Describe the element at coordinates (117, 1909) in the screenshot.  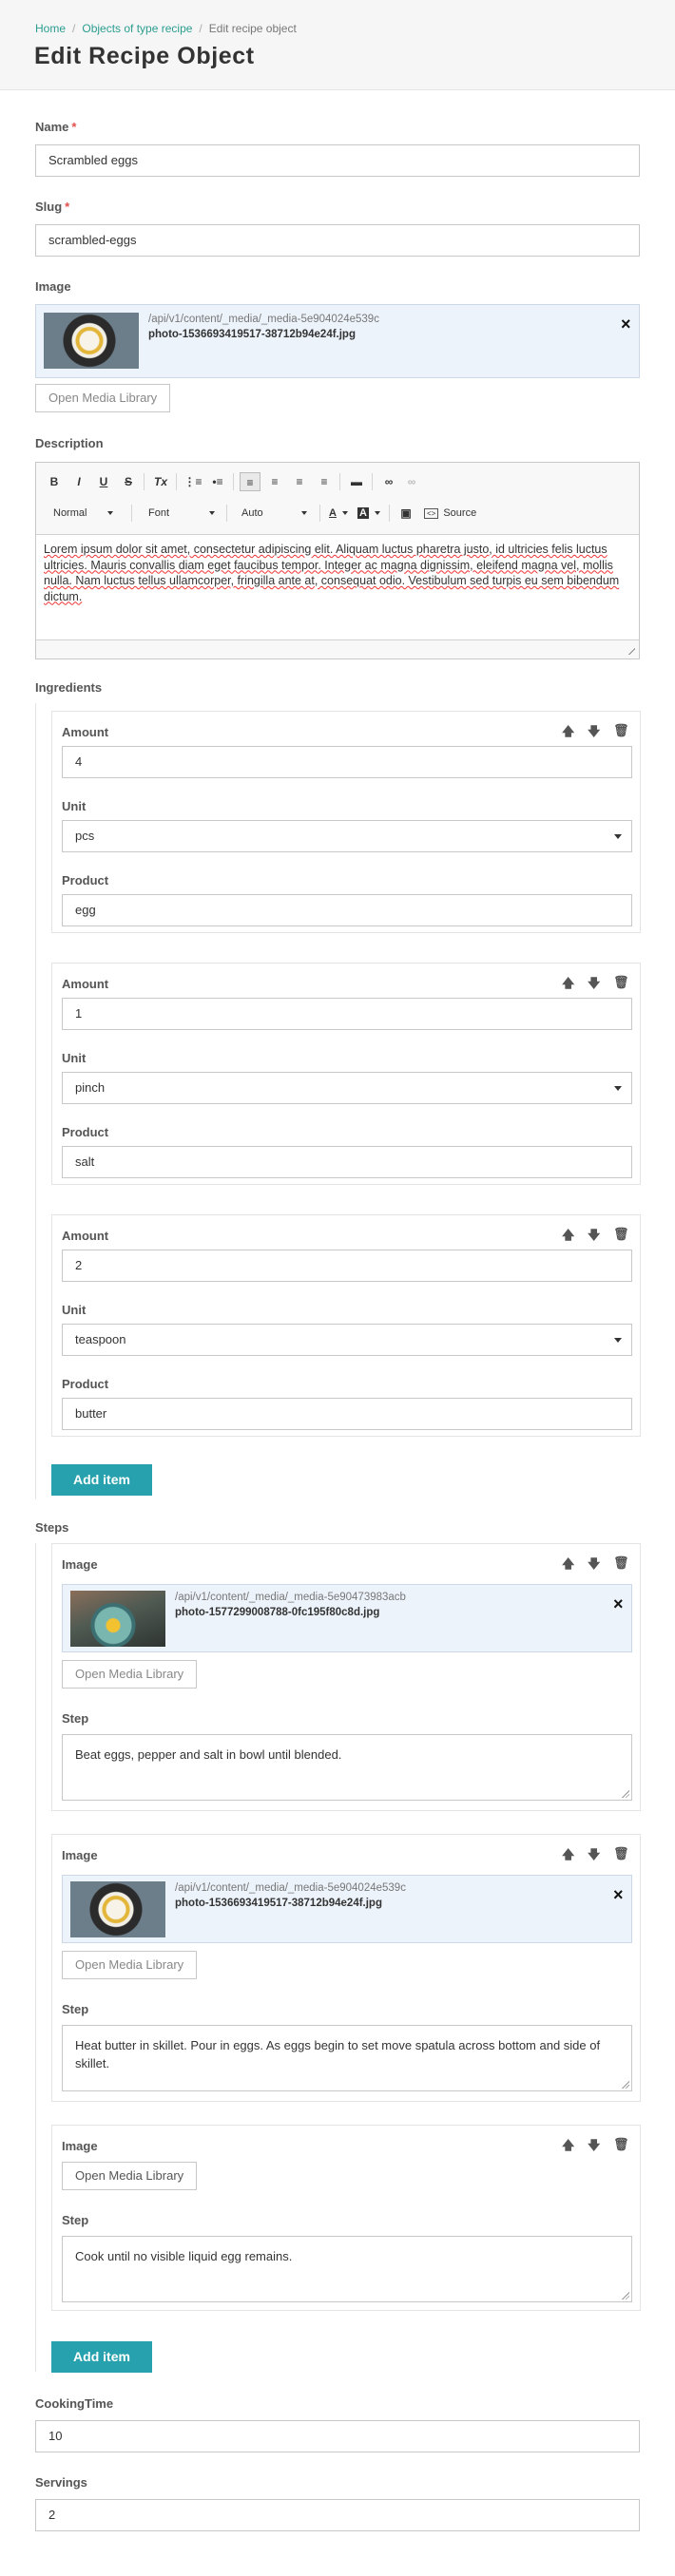
I see `step-image-thumbnail` at that location.